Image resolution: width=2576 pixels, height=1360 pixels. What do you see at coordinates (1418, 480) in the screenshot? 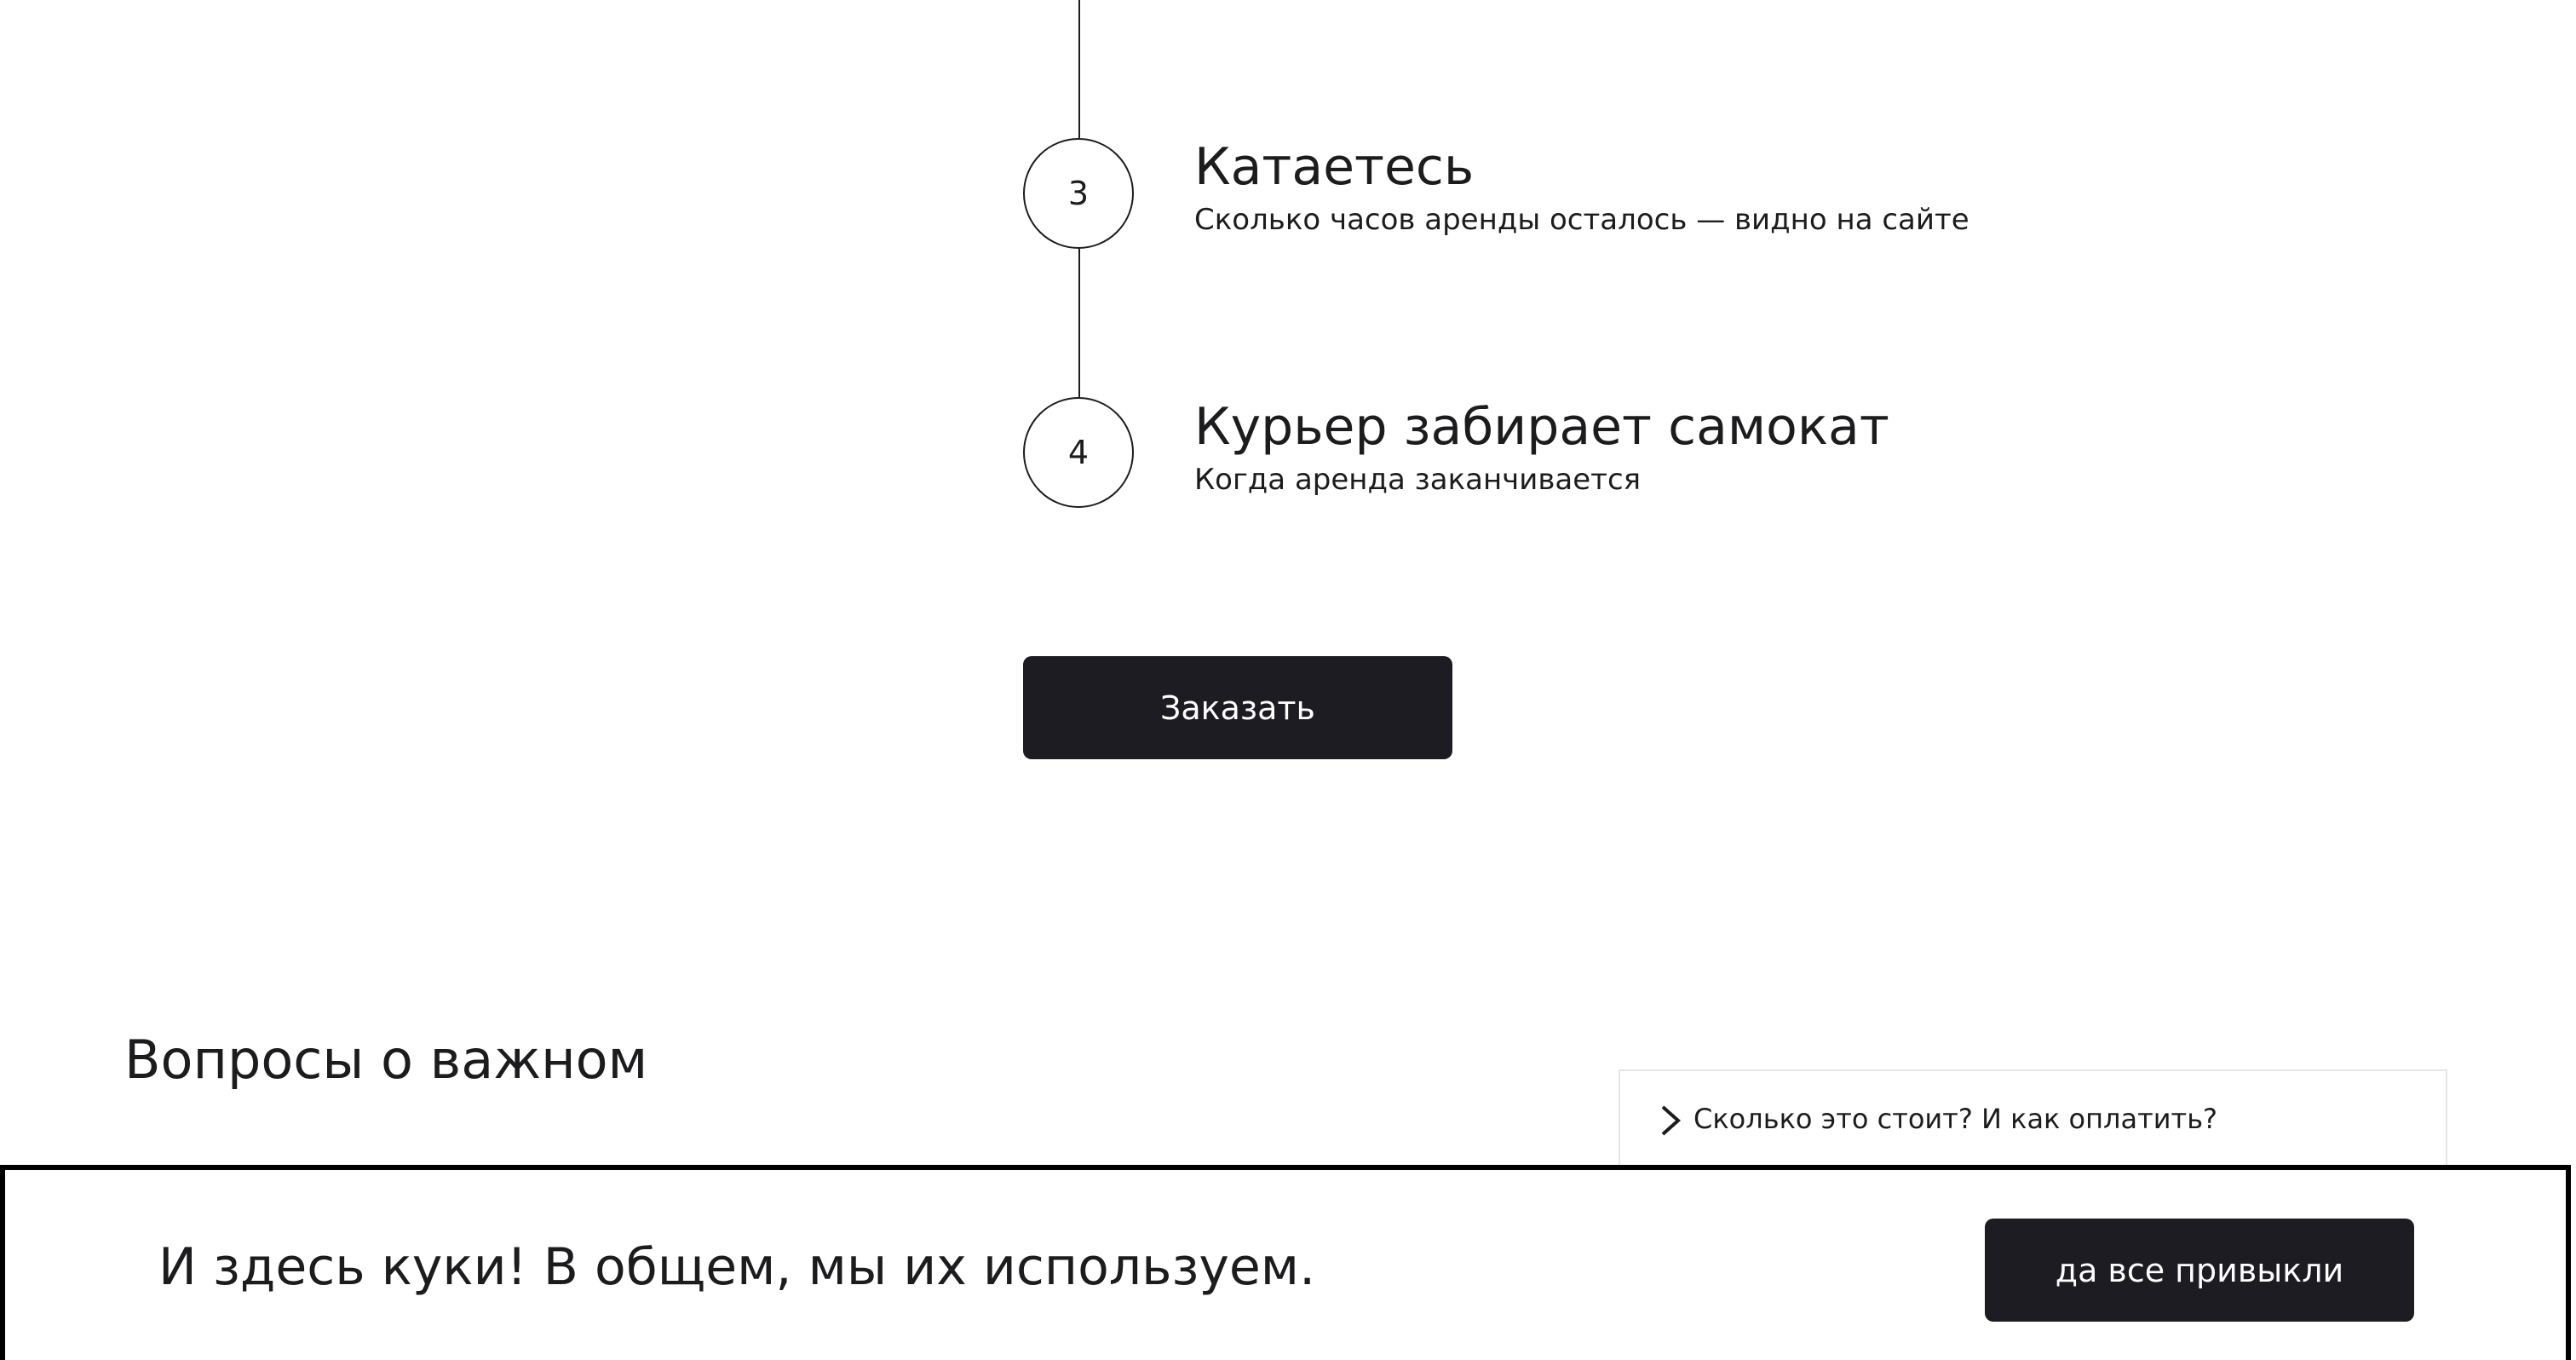
I see `step-description: Когда аренда заканчивается` at bounding box center [1418, 480].